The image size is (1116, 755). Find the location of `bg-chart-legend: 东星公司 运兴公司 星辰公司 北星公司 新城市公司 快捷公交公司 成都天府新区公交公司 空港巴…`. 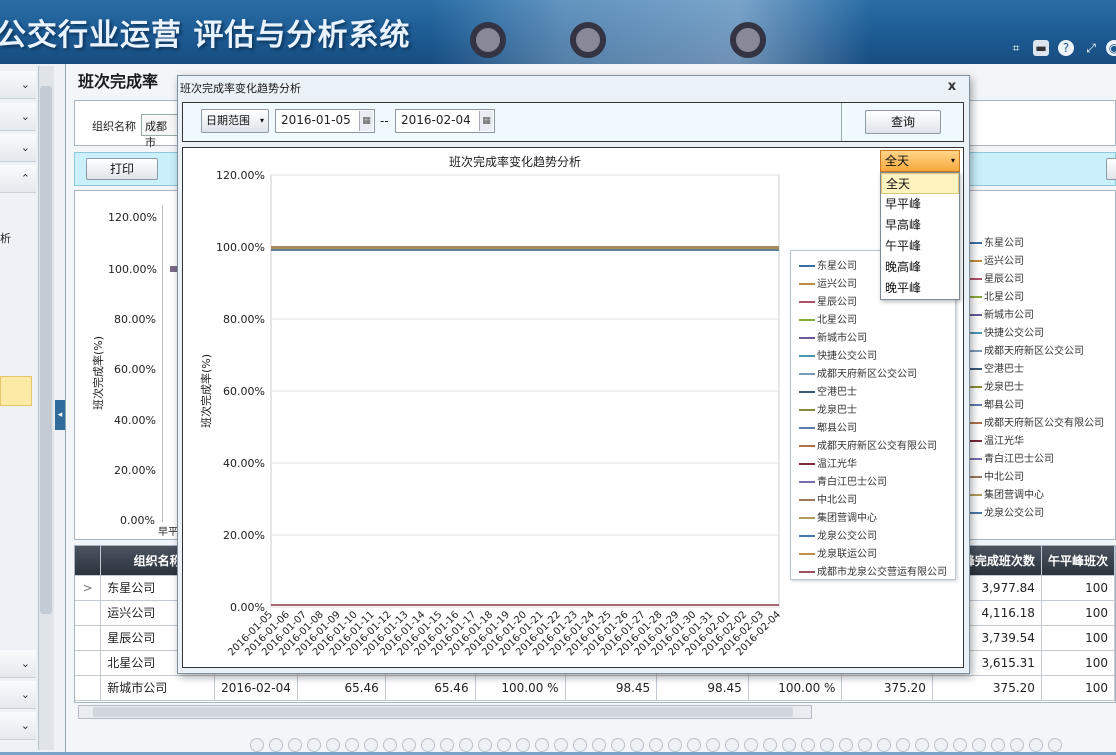

bg-chart-legend: 东星公司 运兴公司 星辰公司 北星公司 新城市公司 快捷公交公司 成都天府新区公交公司 空港巴… is located at coordinates (1041, 375).